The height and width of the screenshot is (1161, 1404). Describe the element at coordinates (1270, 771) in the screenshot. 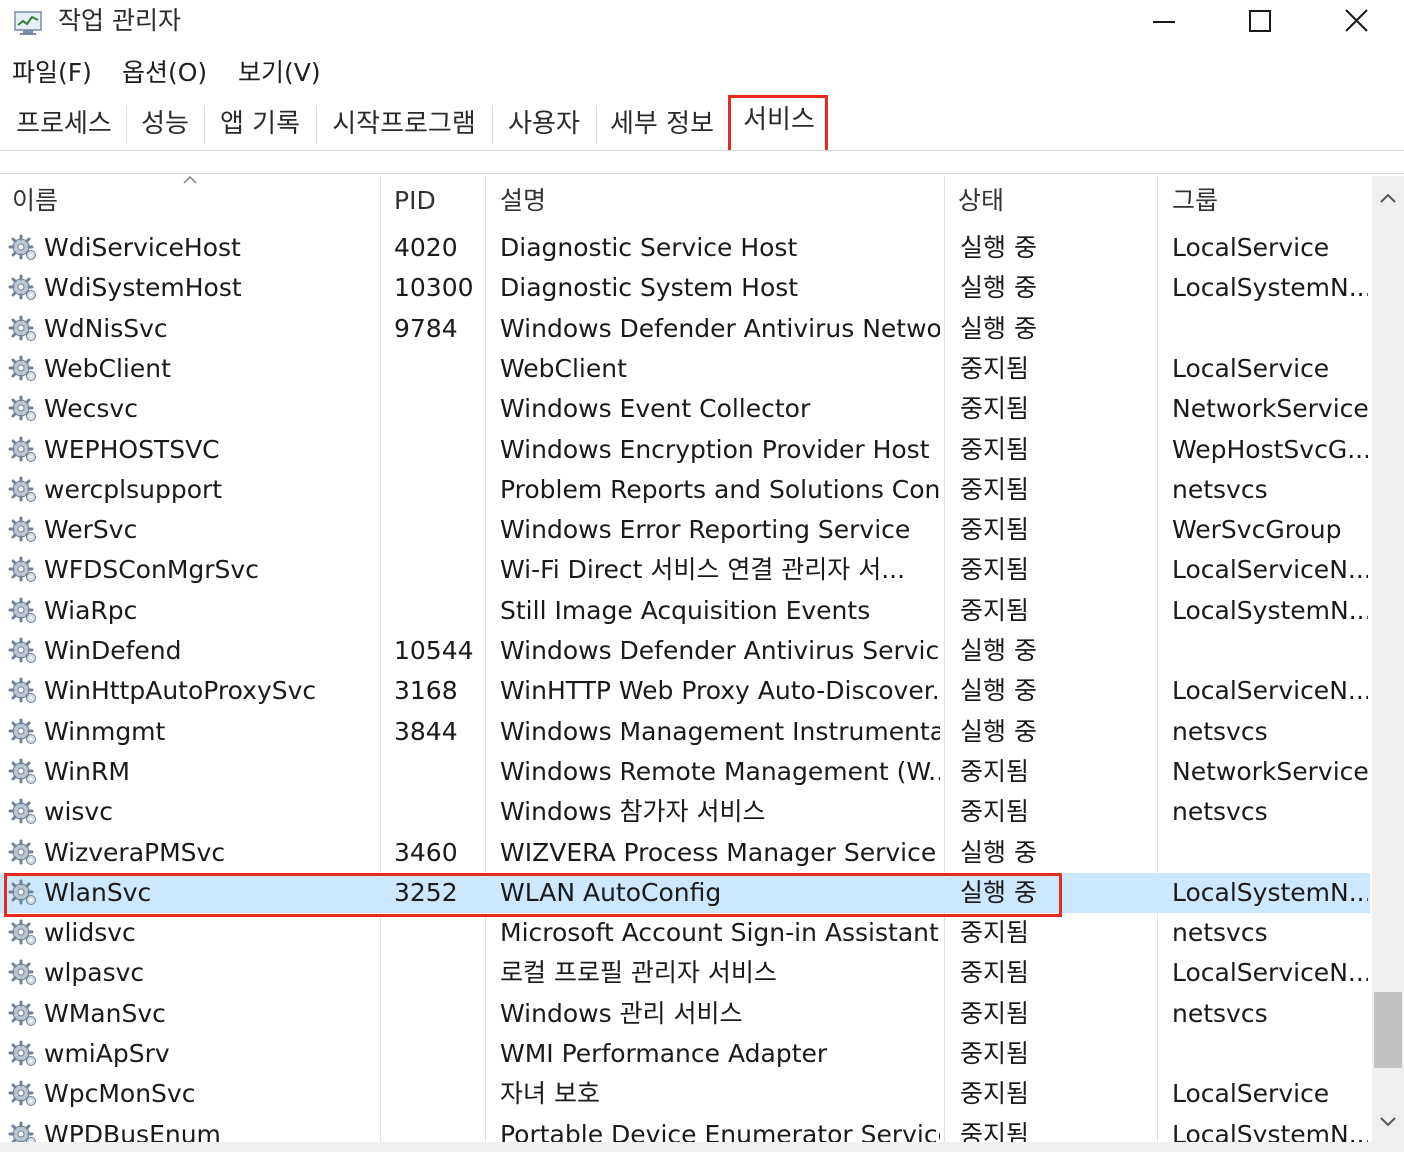

I see `cell-group: NetworkService` at that location.